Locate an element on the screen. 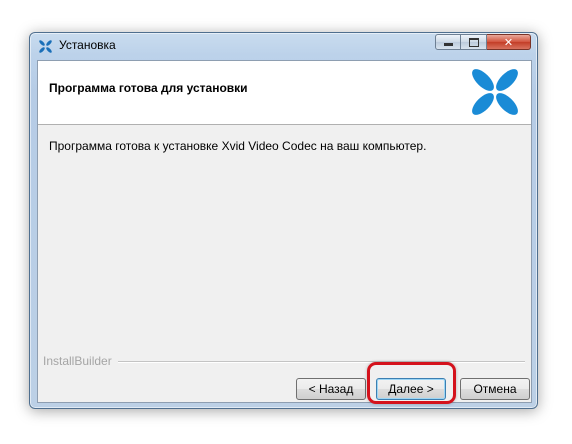 The image size is (572, 444). close-icon: ✕ is located at coordinates (508, 42).